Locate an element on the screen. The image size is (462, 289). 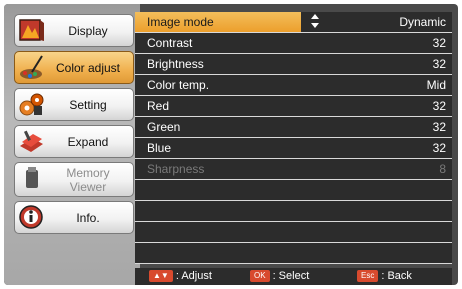
up-down-arrows-icon is located at coordinates (315, 21).